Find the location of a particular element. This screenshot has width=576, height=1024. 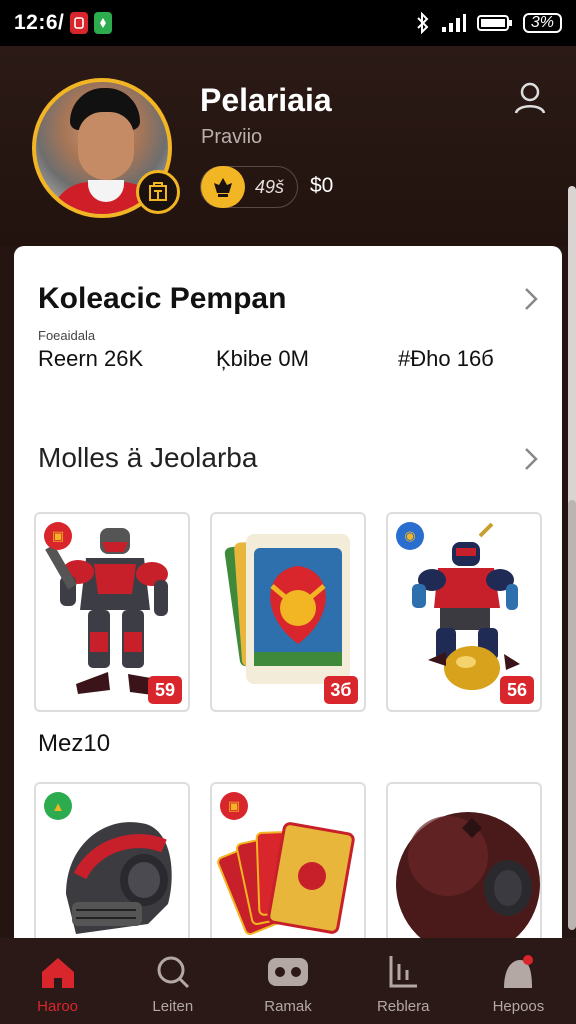

nav-item-home: Haroo is located at coordinates (57, 981).